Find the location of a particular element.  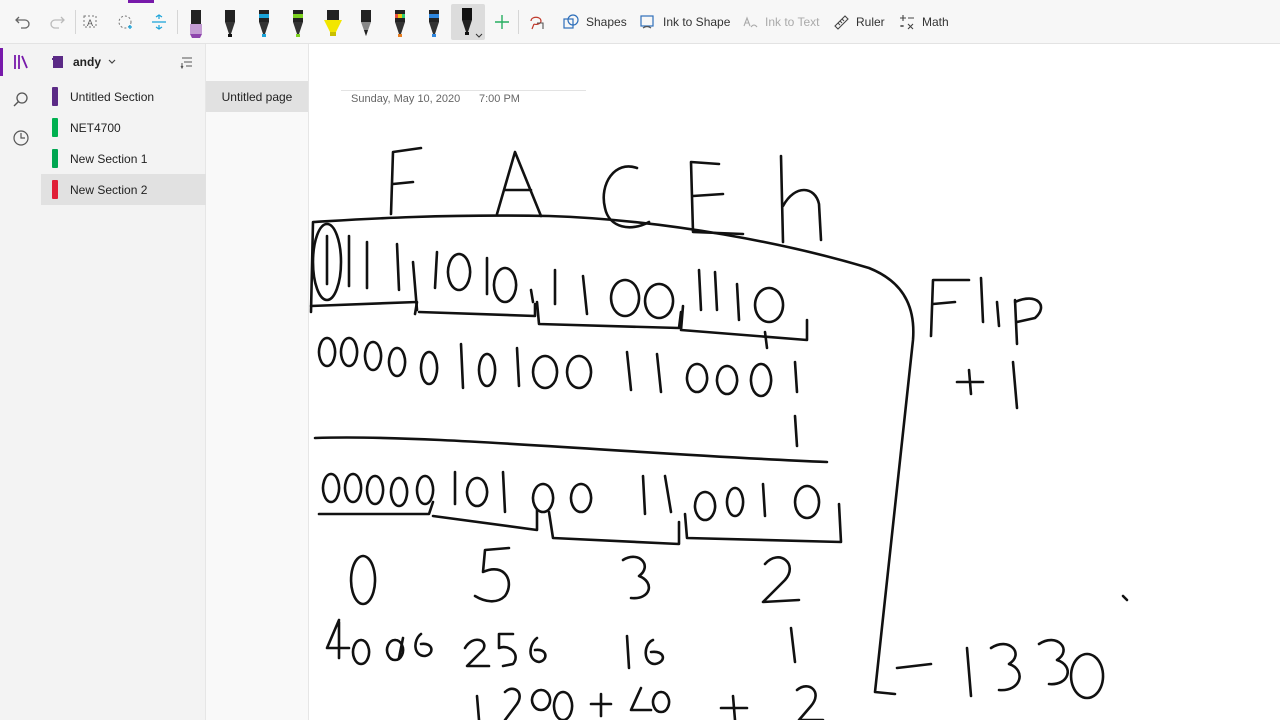

green-pen-icon is located at coordinates (298, 22).